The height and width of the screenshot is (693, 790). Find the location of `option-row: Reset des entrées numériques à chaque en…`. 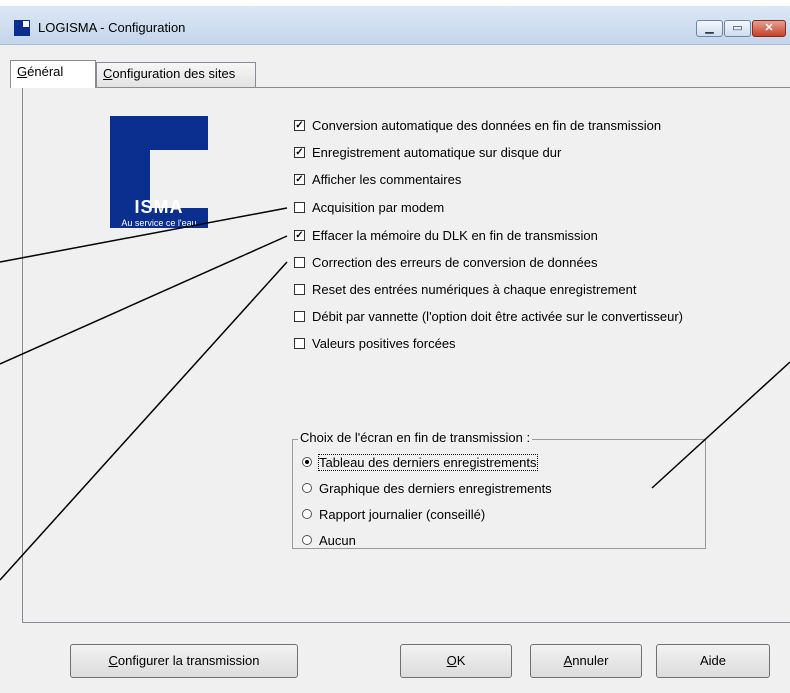

option-row: Reset des entrées numériques à chaque en… is located at coordinates (465, 289).